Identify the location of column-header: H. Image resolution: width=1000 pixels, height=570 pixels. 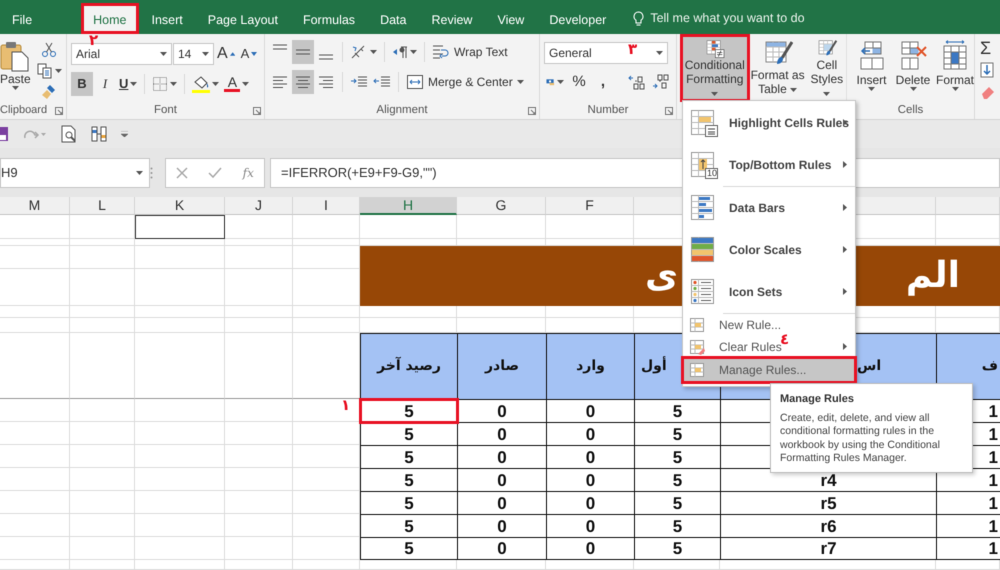
(408, 206).